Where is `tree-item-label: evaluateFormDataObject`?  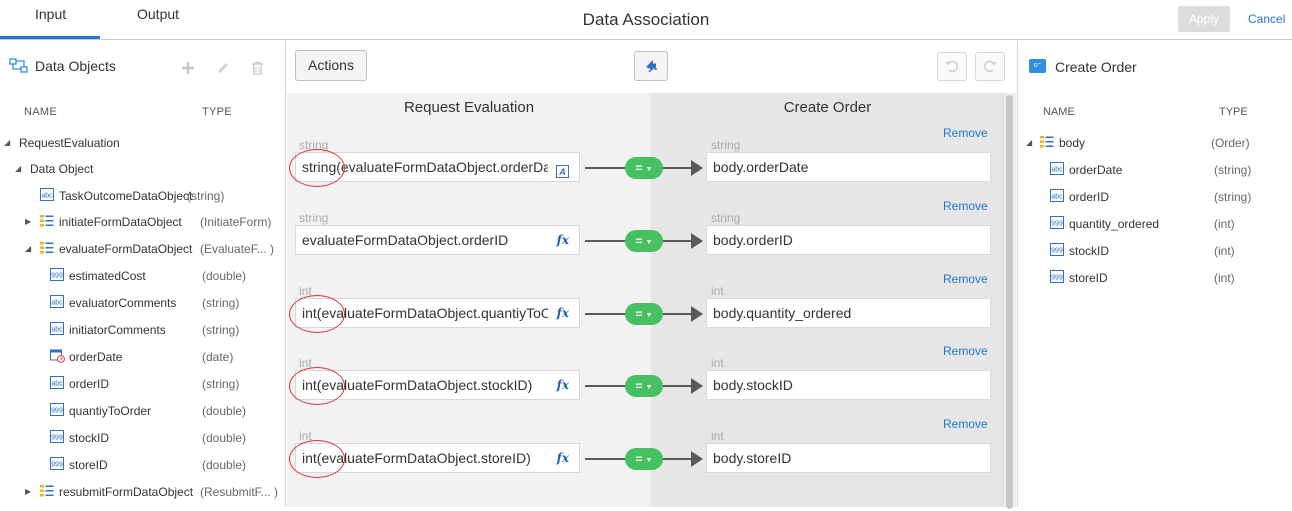 tree-item-label: evaluateFormDataObject is located at coordinates (126, 249).